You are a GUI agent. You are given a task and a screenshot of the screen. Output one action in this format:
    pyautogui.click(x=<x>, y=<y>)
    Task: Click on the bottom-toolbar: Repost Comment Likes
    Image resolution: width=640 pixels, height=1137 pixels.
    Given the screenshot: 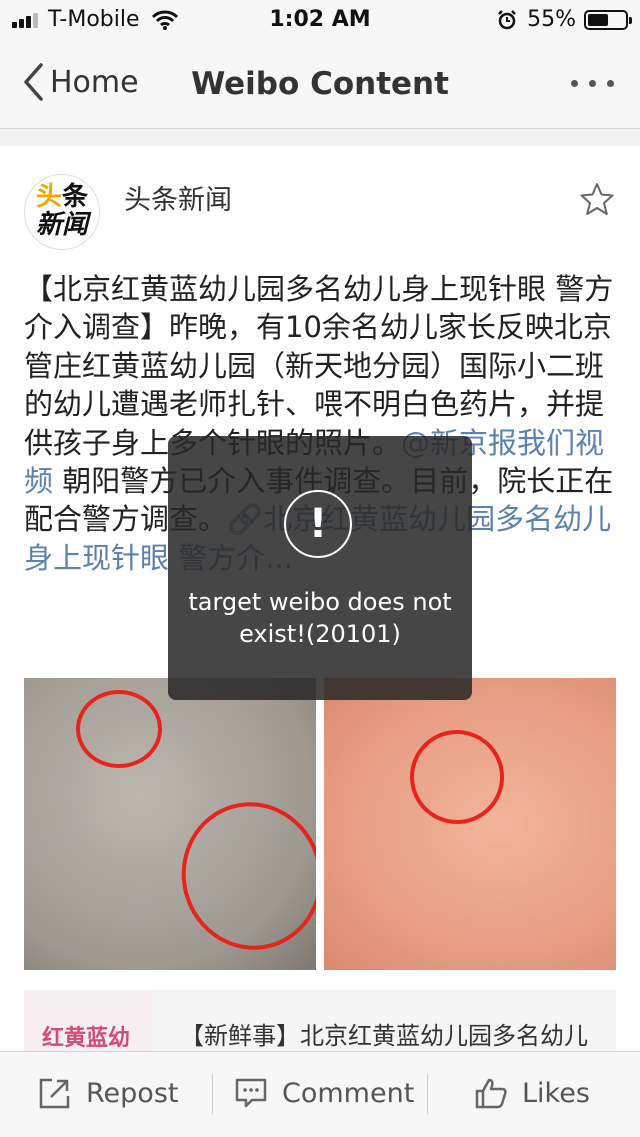 What is the action you would take?
    pyautogui.click(x=320, y=1094)
    